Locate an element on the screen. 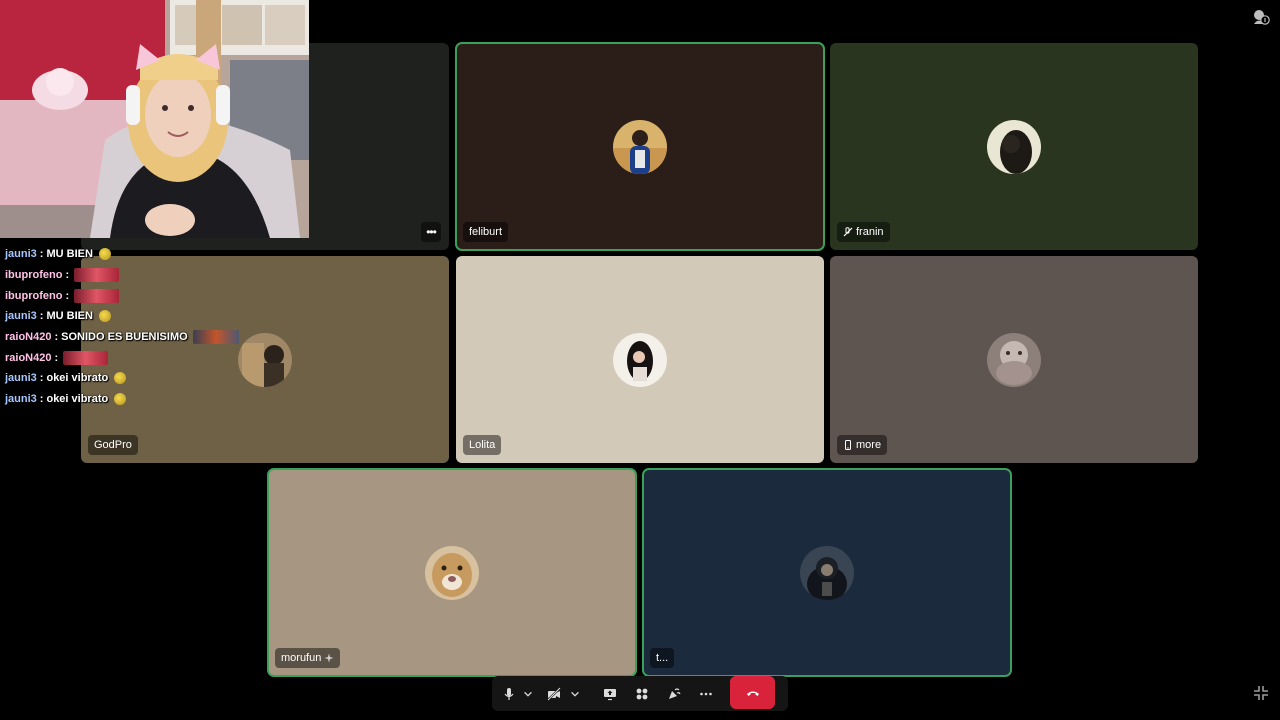  screen-share-icon is located at coordinates (610, 695).